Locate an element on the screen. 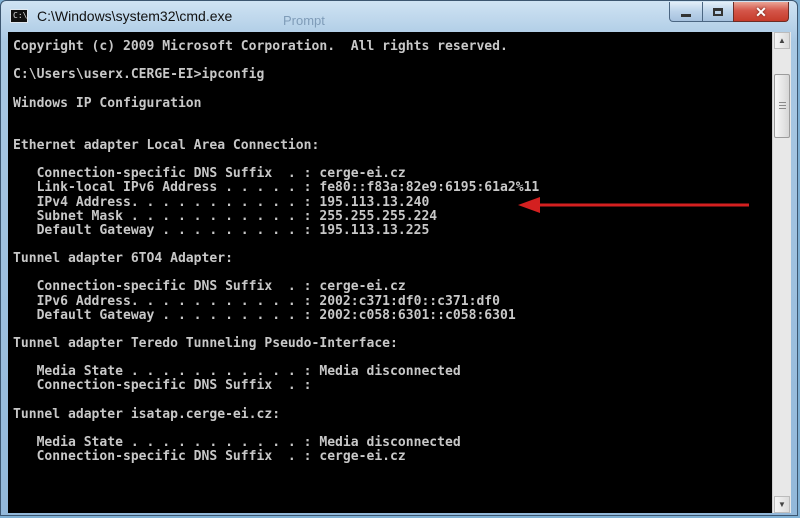  scroll-down-button: ▼ is located at coordinates (782, 504).